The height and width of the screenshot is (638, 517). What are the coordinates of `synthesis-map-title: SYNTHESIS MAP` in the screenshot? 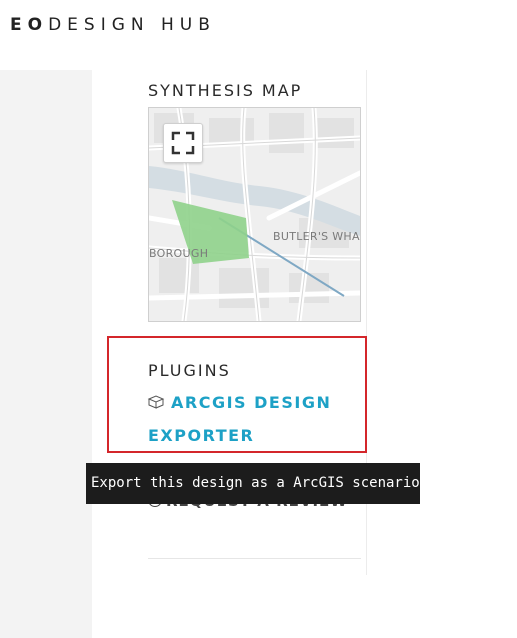 It's located at (225, 90).